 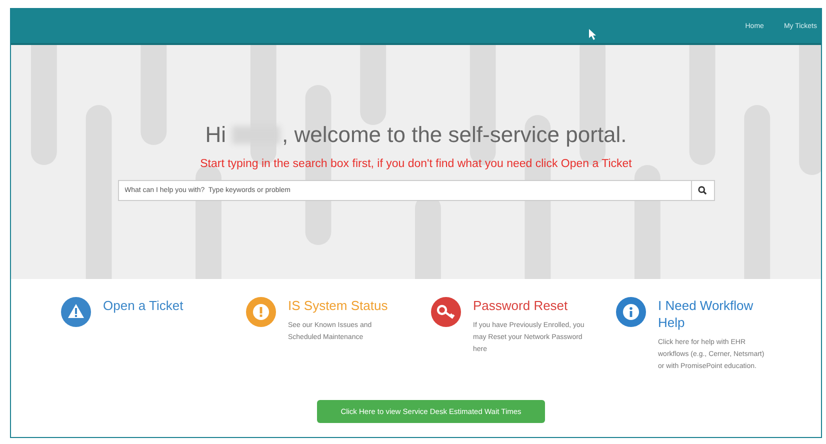 What do you see at coordinates (76, 312) in the screenshot?
I see `warning-icon` at bounding box center [76, 312].